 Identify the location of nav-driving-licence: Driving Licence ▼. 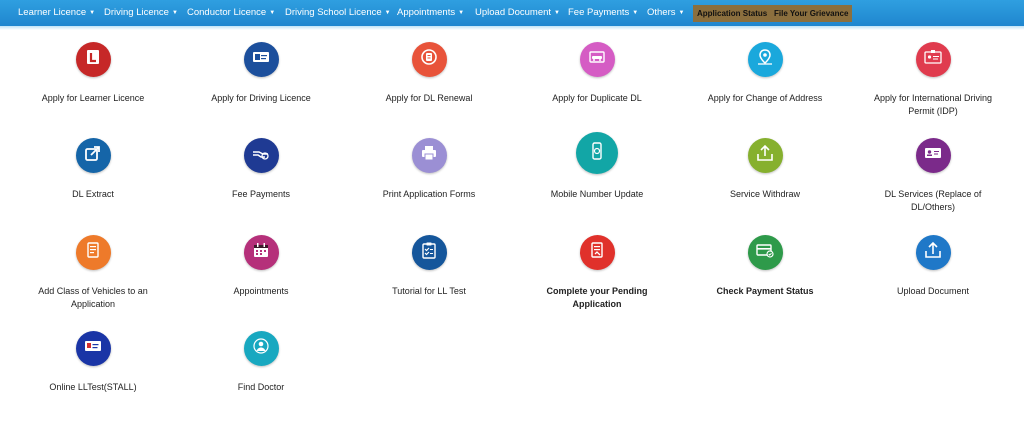
(141, 13).